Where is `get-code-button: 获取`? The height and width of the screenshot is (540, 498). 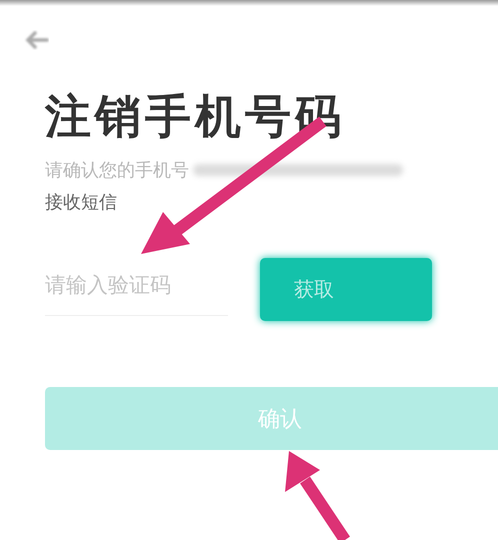
get-code-button: 获取 is located at coordinates (346, 289).